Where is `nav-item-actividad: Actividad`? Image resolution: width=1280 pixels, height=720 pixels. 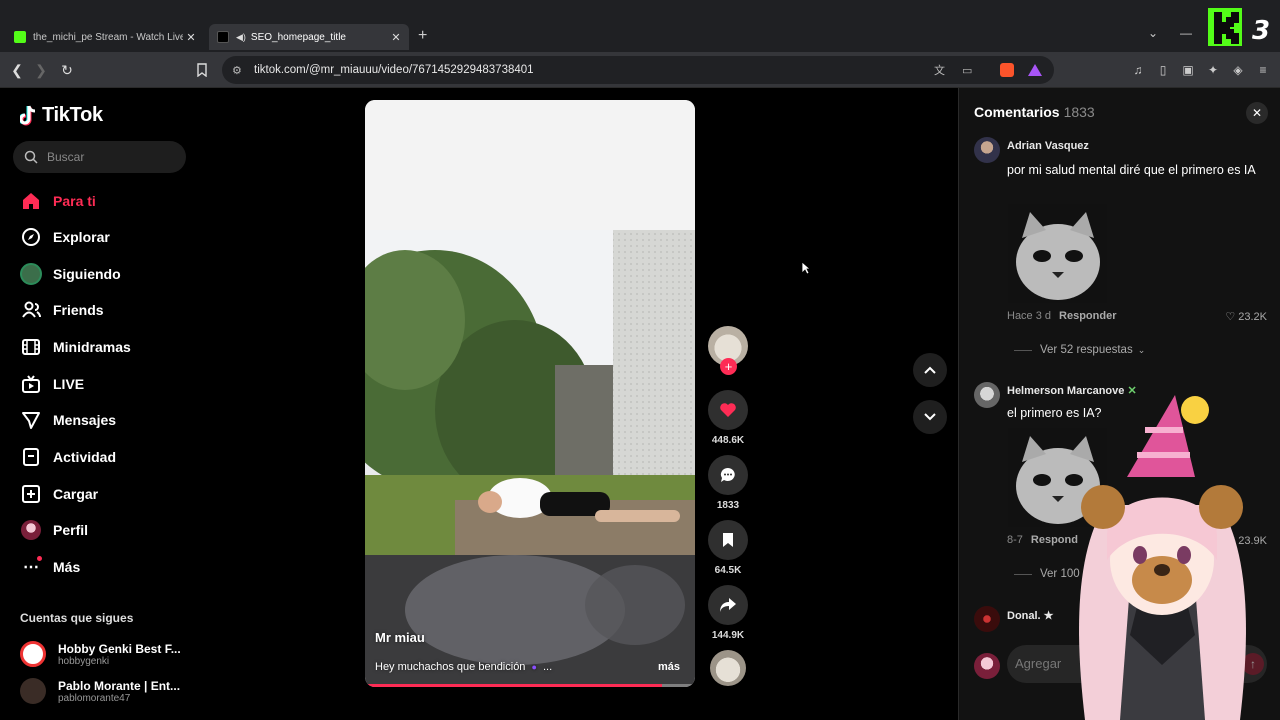 nav-item-actividad: Actividad is located at coordinates (68, 457).